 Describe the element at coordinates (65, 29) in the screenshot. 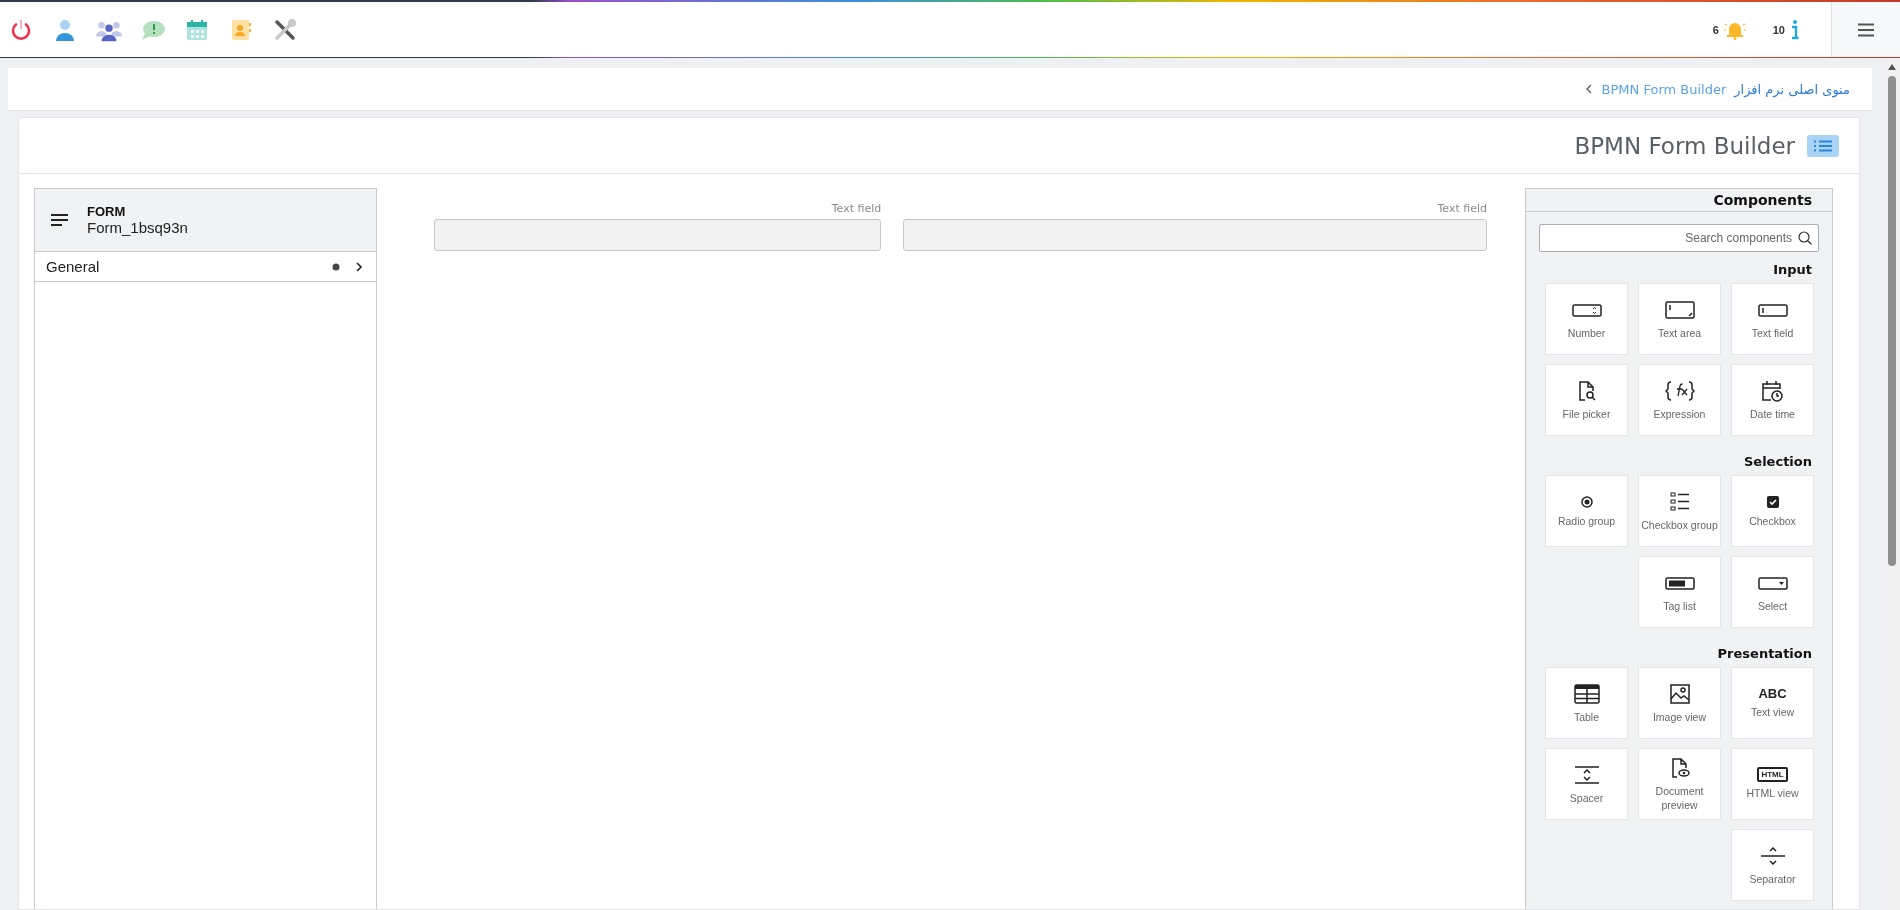

I see `user-icon` at that location.